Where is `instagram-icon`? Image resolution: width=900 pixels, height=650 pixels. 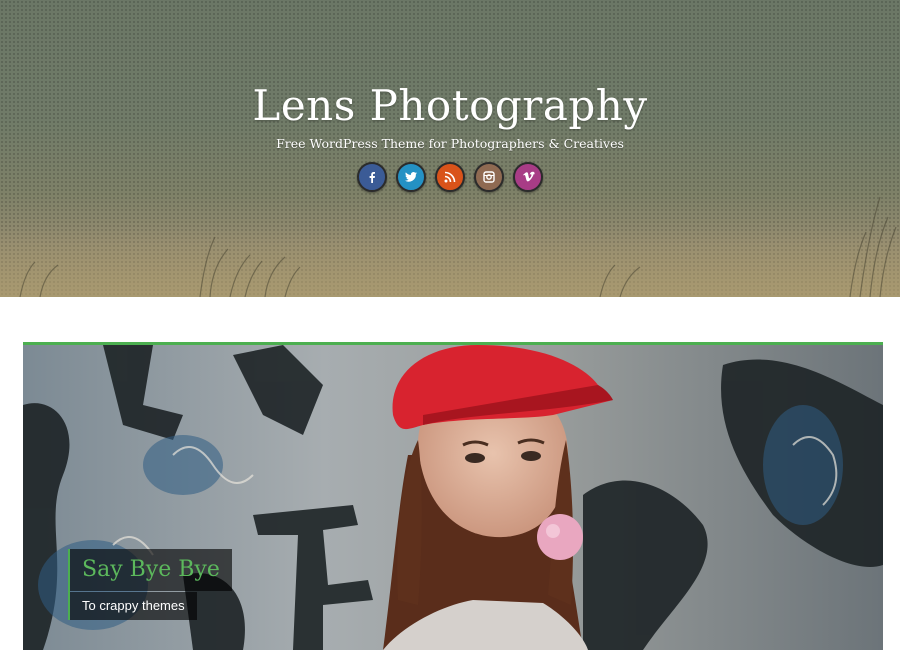 instagram-icon is located at coordinates (489, 177).